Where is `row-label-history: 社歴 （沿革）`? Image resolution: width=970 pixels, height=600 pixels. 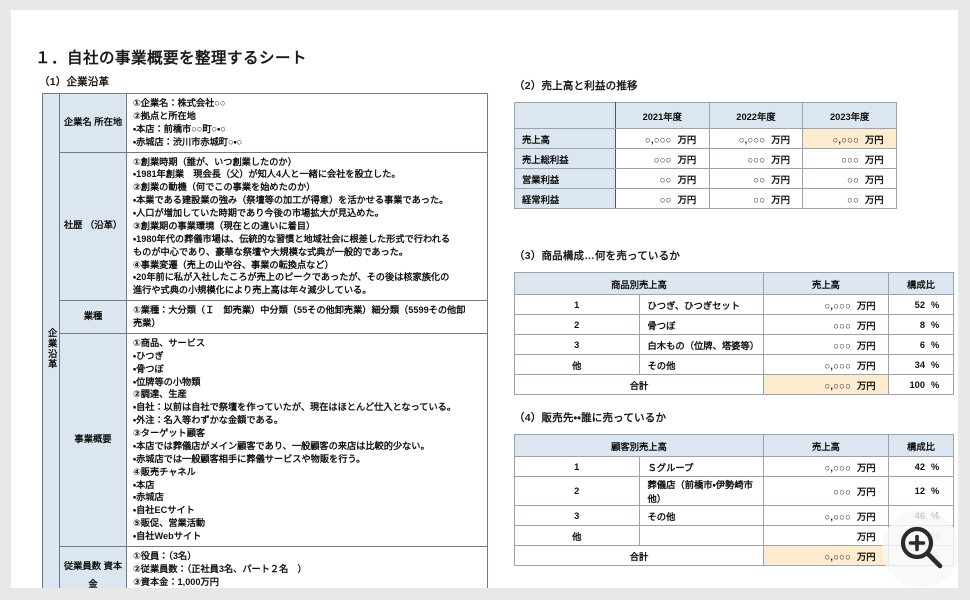 row-label-history: 社歴 （沿革） is located at coordinates (93, 226).